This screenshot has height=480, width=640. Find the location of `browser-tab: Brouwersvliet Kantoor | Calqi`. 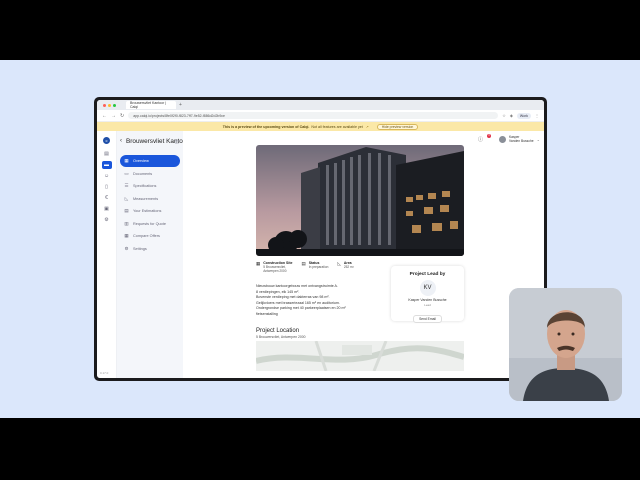

browser-tab: Brouwersvliet Kantoor | Calqi is located at coordinates (151, 105).